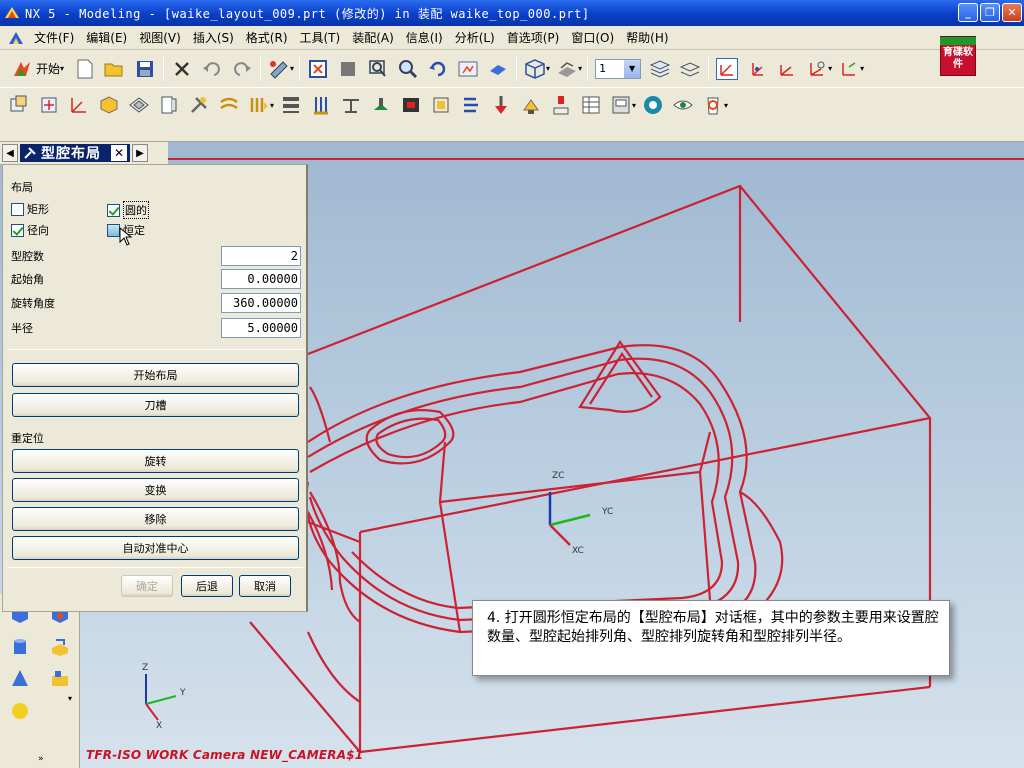 Image resolution: width=1024 pixels, height=768 pixels. Describe the element at coordinates (213, 38) in the screenshot. I see `menu-insert: 插入(S)` at that location.